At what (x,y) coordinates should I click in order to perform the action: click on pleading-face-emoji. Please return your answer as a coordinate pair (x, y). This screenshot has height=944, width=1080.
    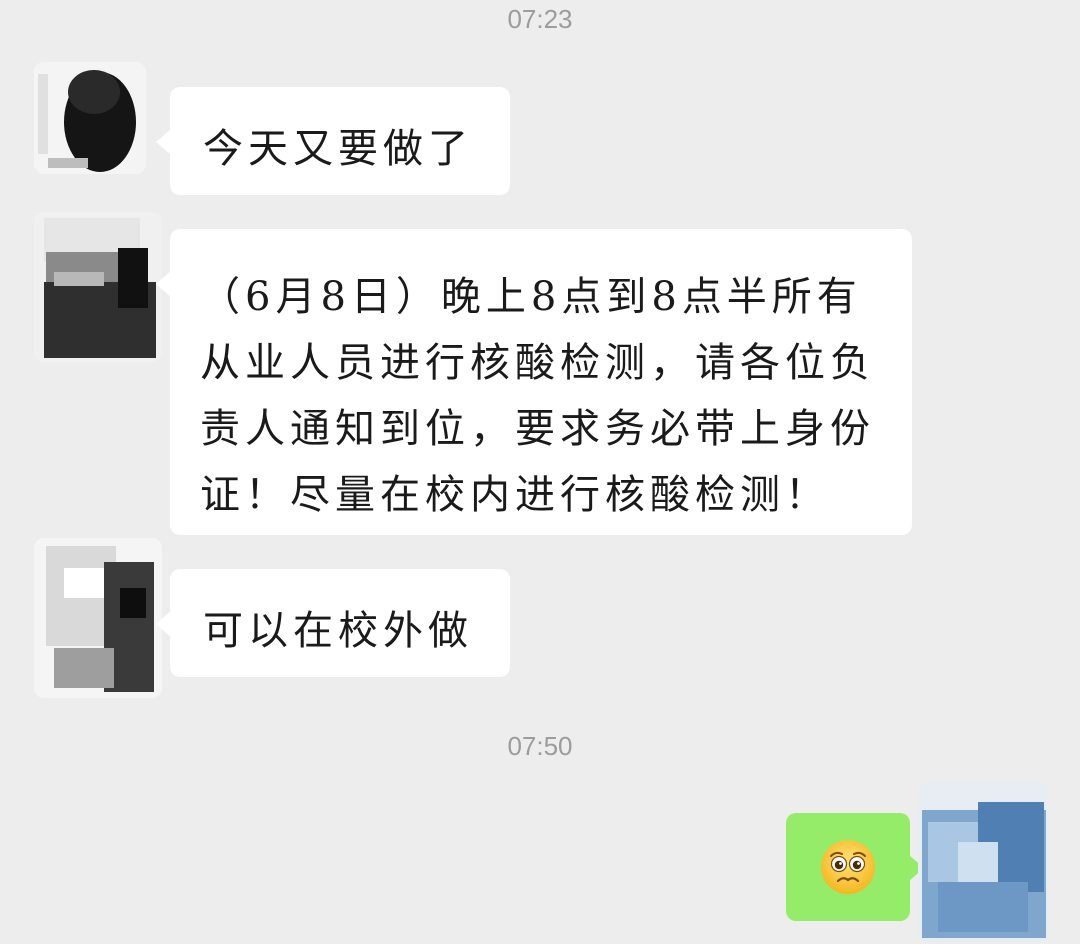
    Looking at the image, I should click on (848, 867).